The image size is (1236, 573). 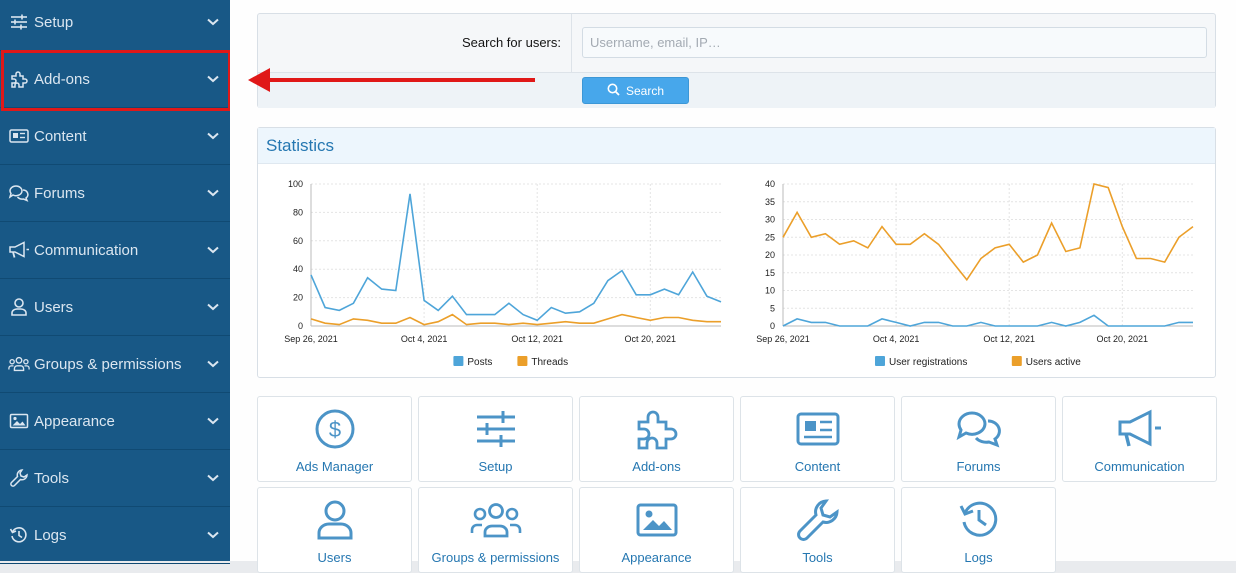 What do you see at coordinates (115, 25) in the screenshot?
I see `sidebar-item-setup: Setup` at bounding box center [115, 25].